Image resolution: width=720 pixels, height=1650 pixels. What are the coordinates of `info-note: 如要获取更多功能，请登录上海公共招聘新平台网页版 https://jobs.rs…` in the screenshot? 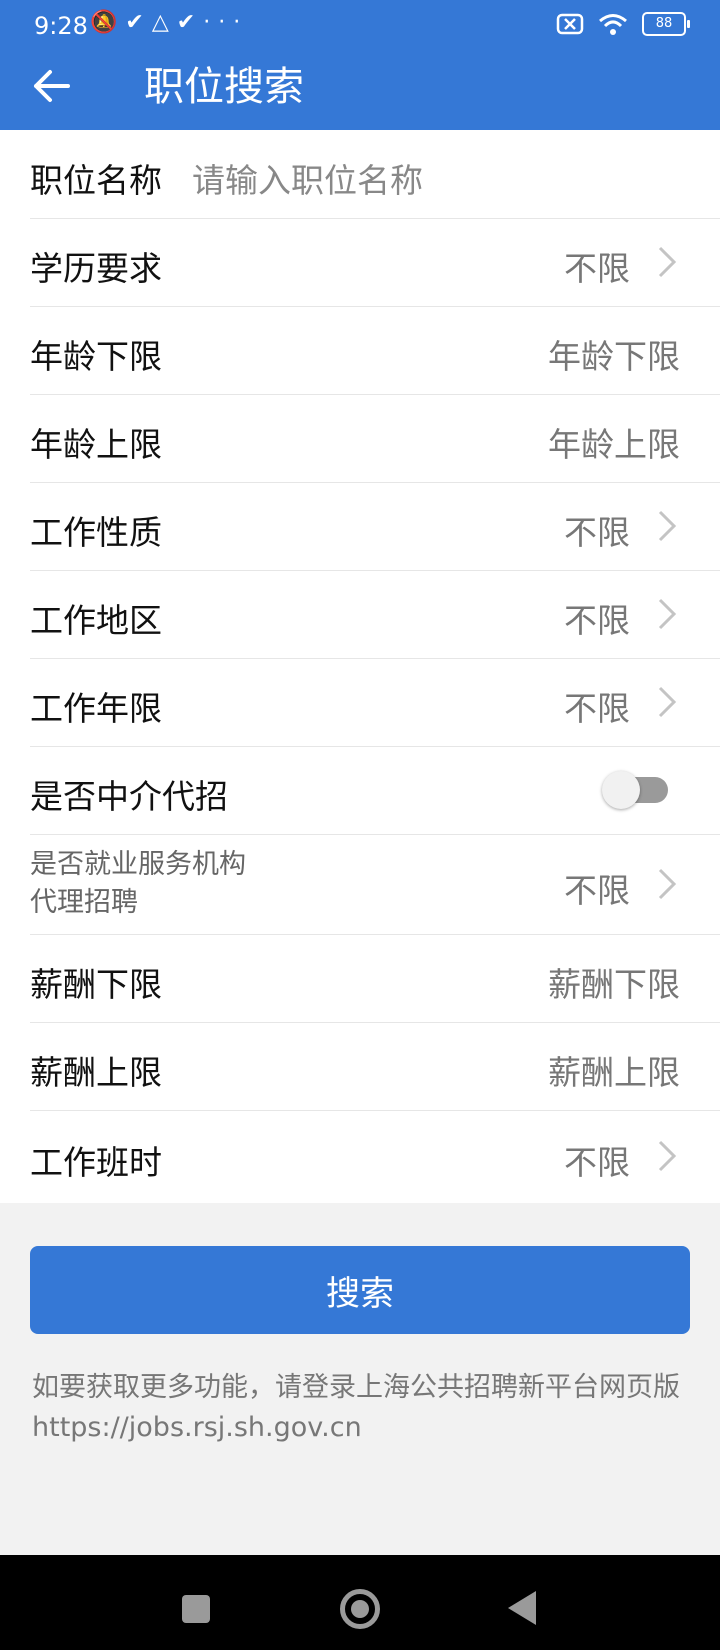 It's located at (362, 1408).